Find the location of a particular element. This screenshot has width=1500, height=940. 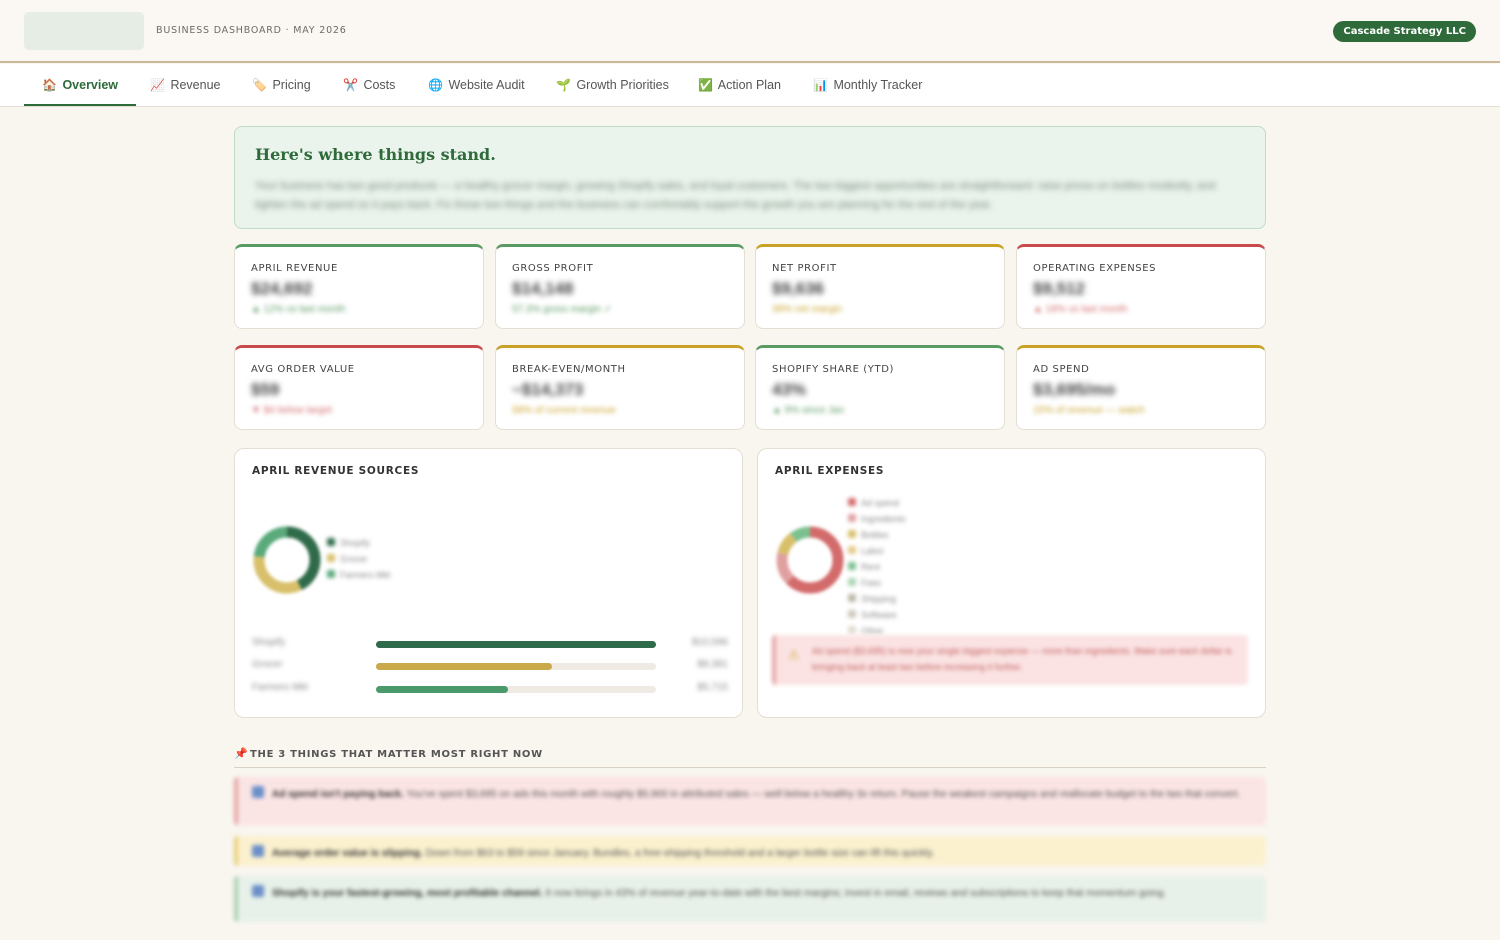

kpi-value: $3,695/mo is located at coordinates (1074, 389).